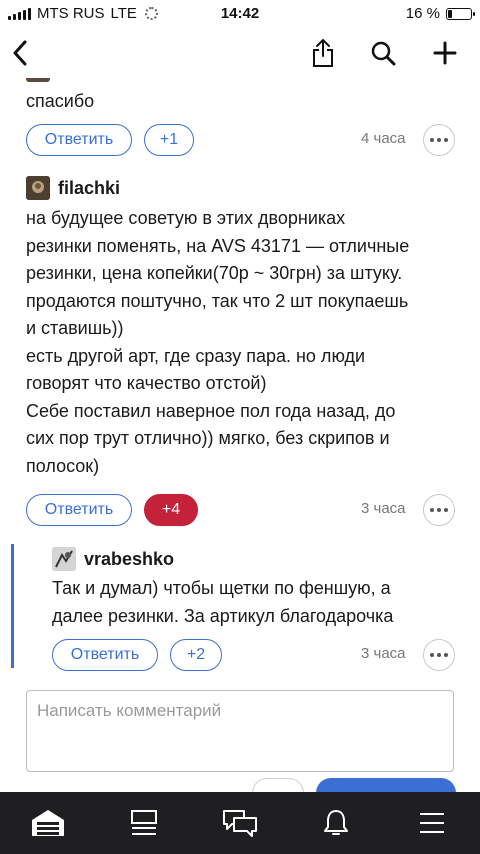 Image resolution: width=480 pixels, height=854 pixels. What do you see at coordinates (129, 559) in the screenshot?
I see `author-name: vrabeshko` at bounding box center [129, 559].